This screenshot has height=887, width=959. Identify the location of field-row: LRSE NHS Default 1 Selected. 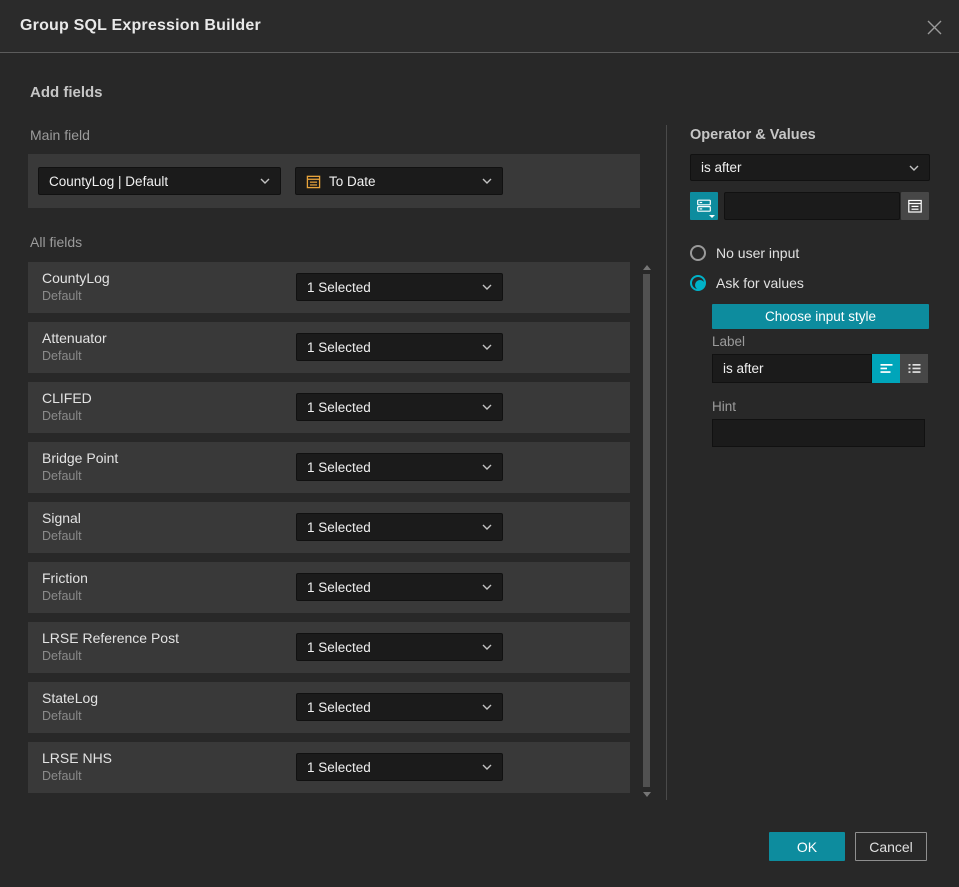
(329, 767).